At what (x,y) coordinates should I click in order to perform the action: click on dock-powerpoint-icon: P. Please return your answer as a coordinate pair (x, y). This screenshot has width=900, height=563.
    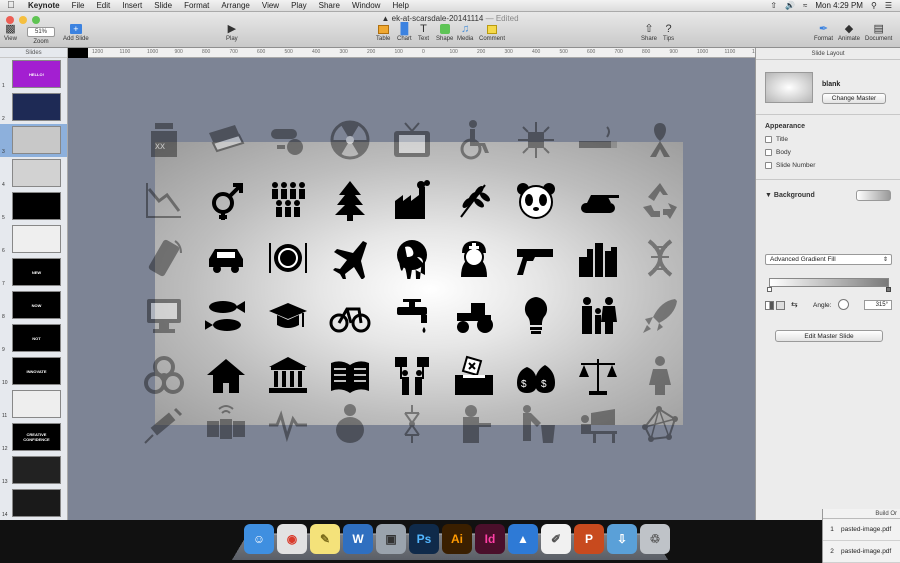
    Looking at the image, I should click on (589, 539).